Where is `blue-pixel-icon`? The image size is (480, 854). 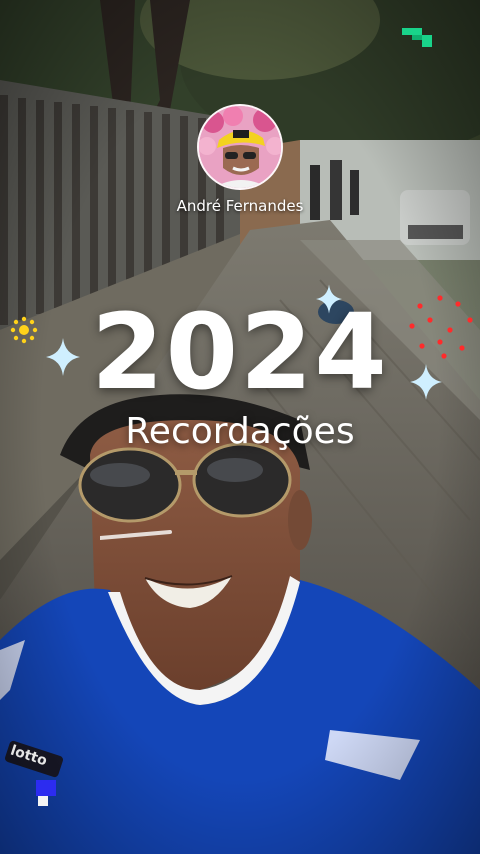 blue-pixel-icon is located at coordinates (46, 793).